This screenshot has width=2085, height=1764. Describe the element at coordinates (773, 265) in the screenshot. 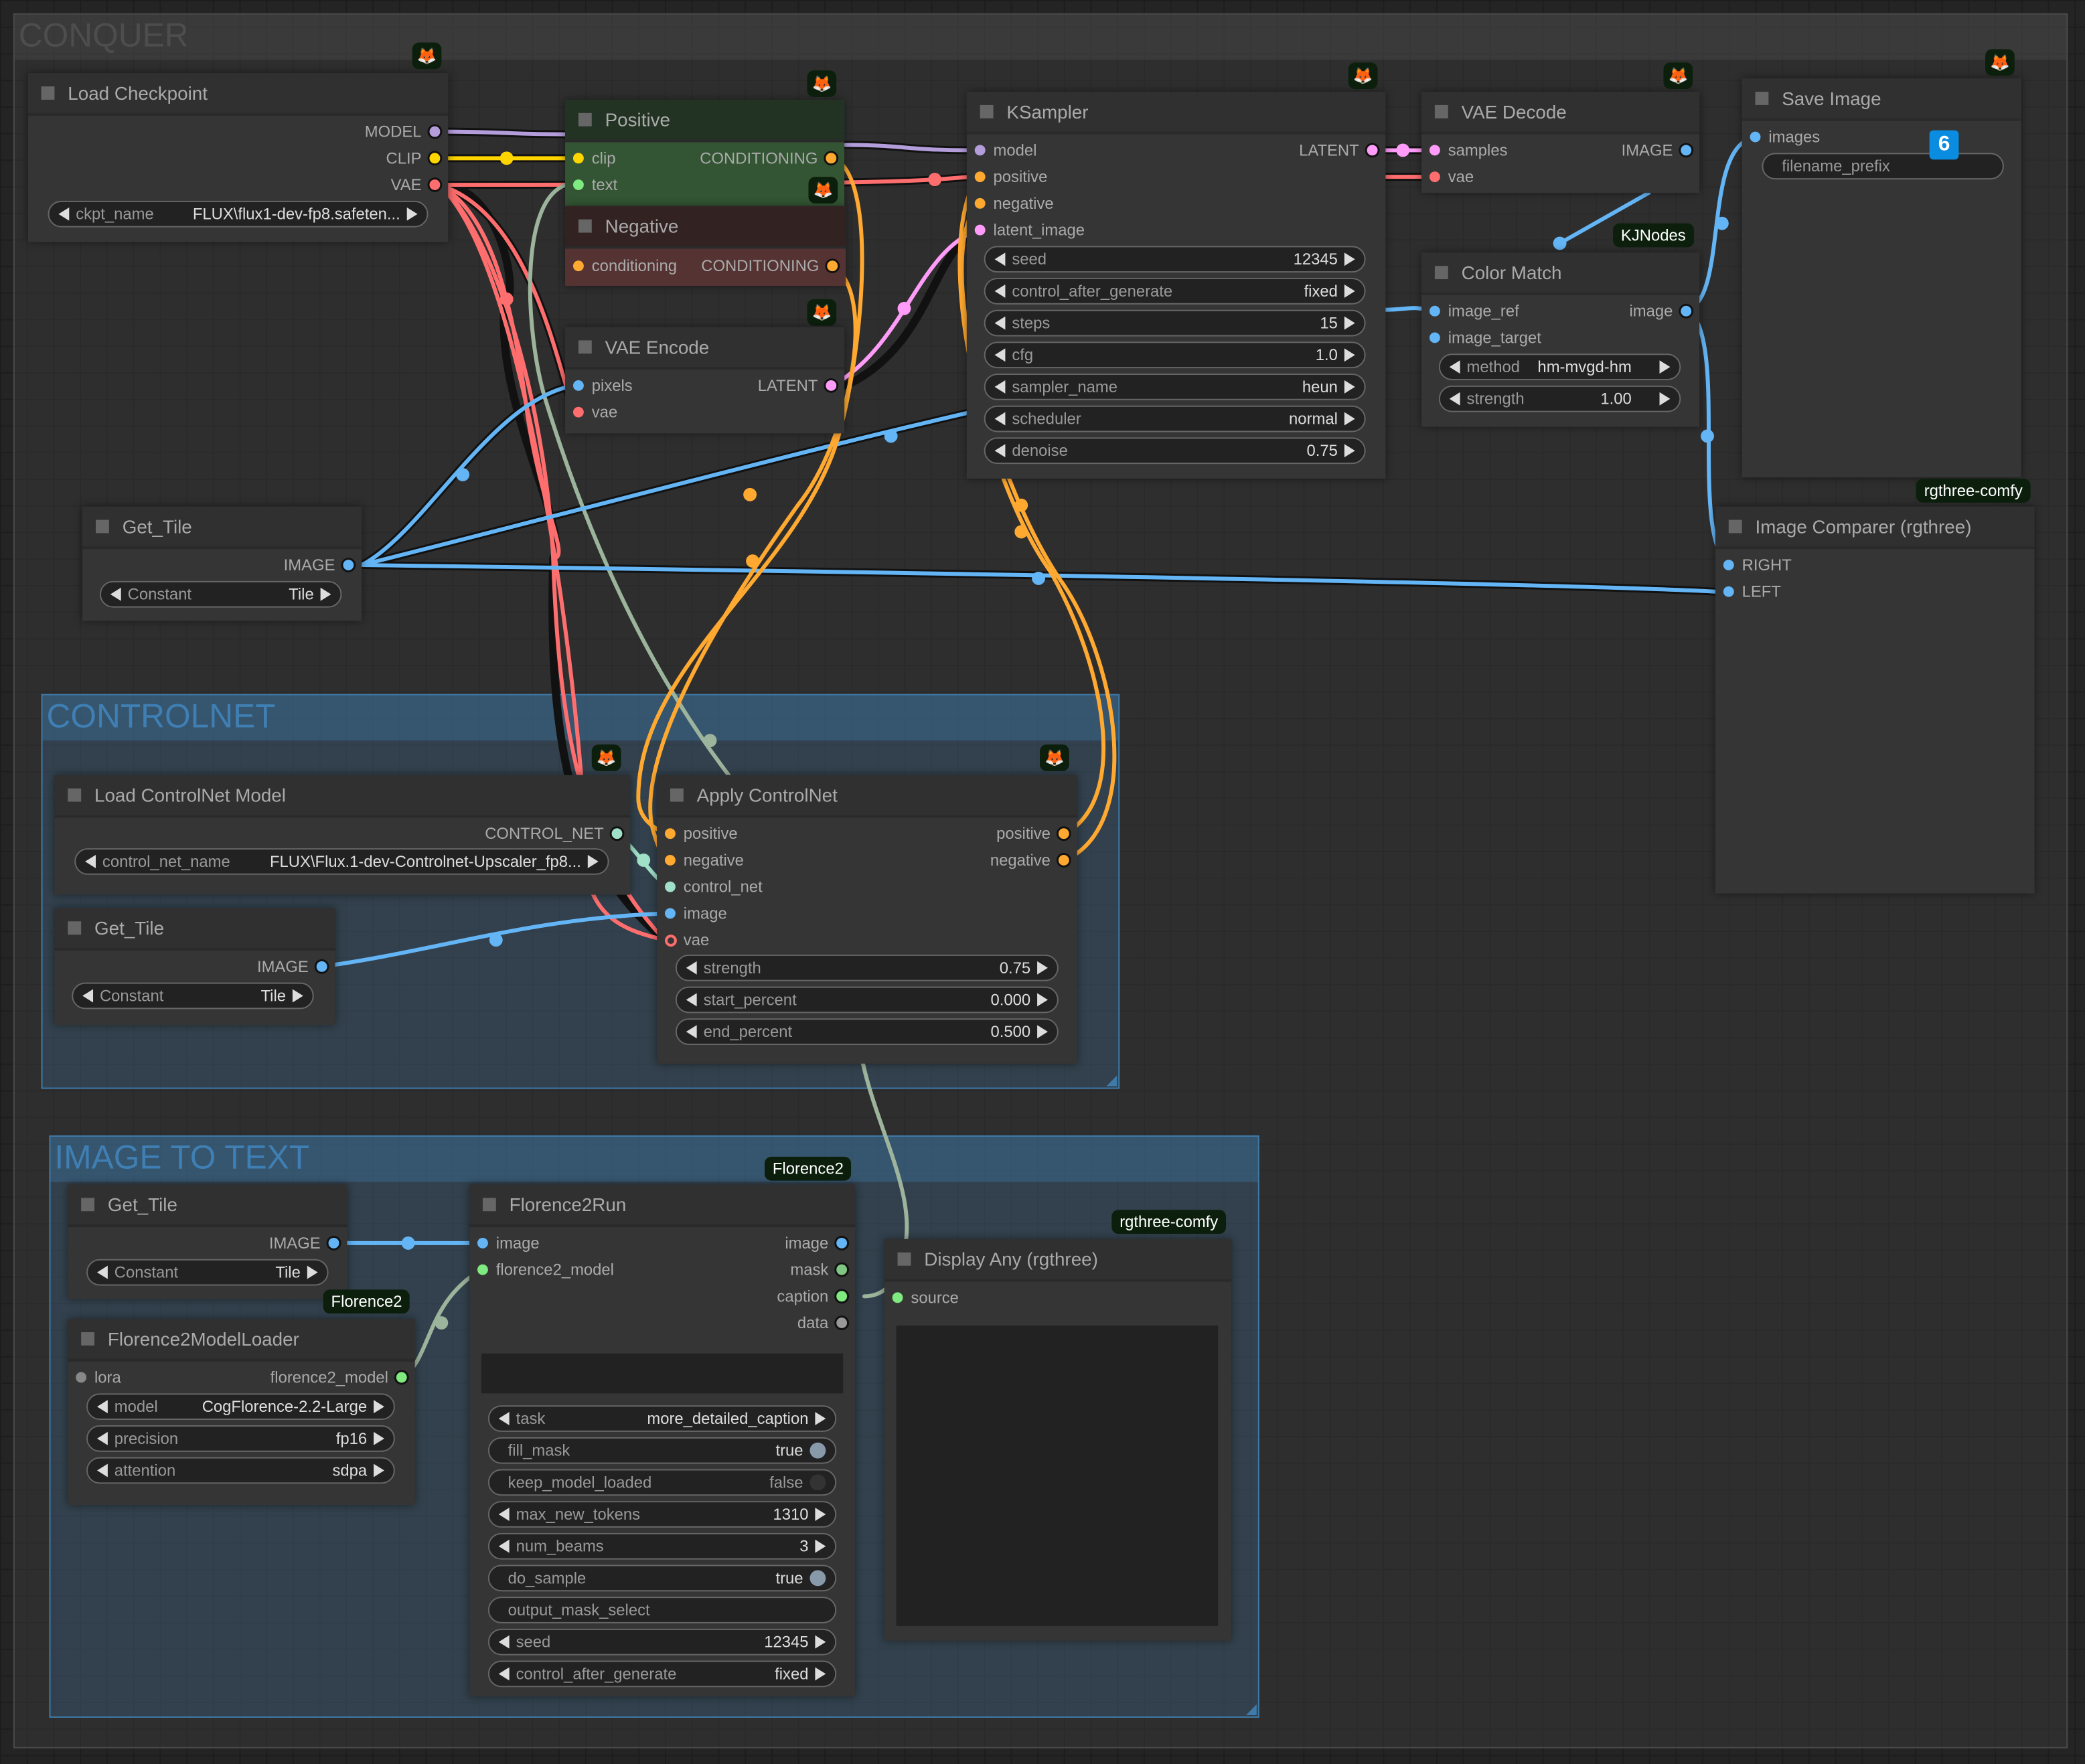

I see `output-conditioning: CONDITIONING` at that location.